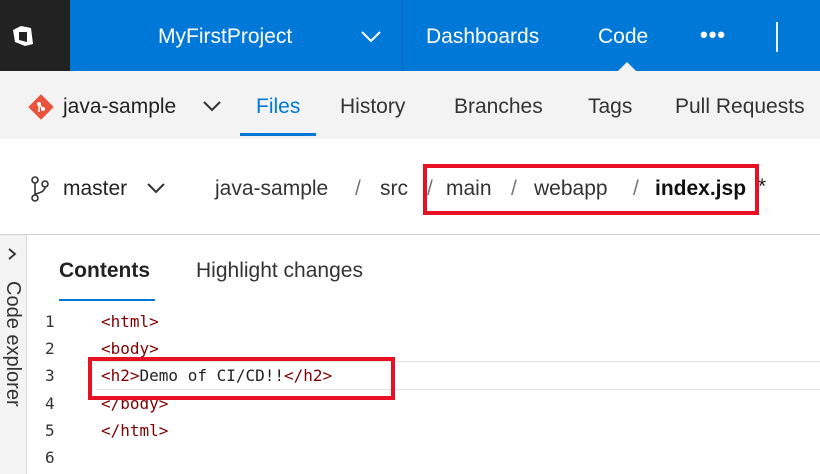 This screenshot has width=820, height=474. Describe the element at coordinates (278, 134) in the screenshot. I see `active-tab-underline` at that location.